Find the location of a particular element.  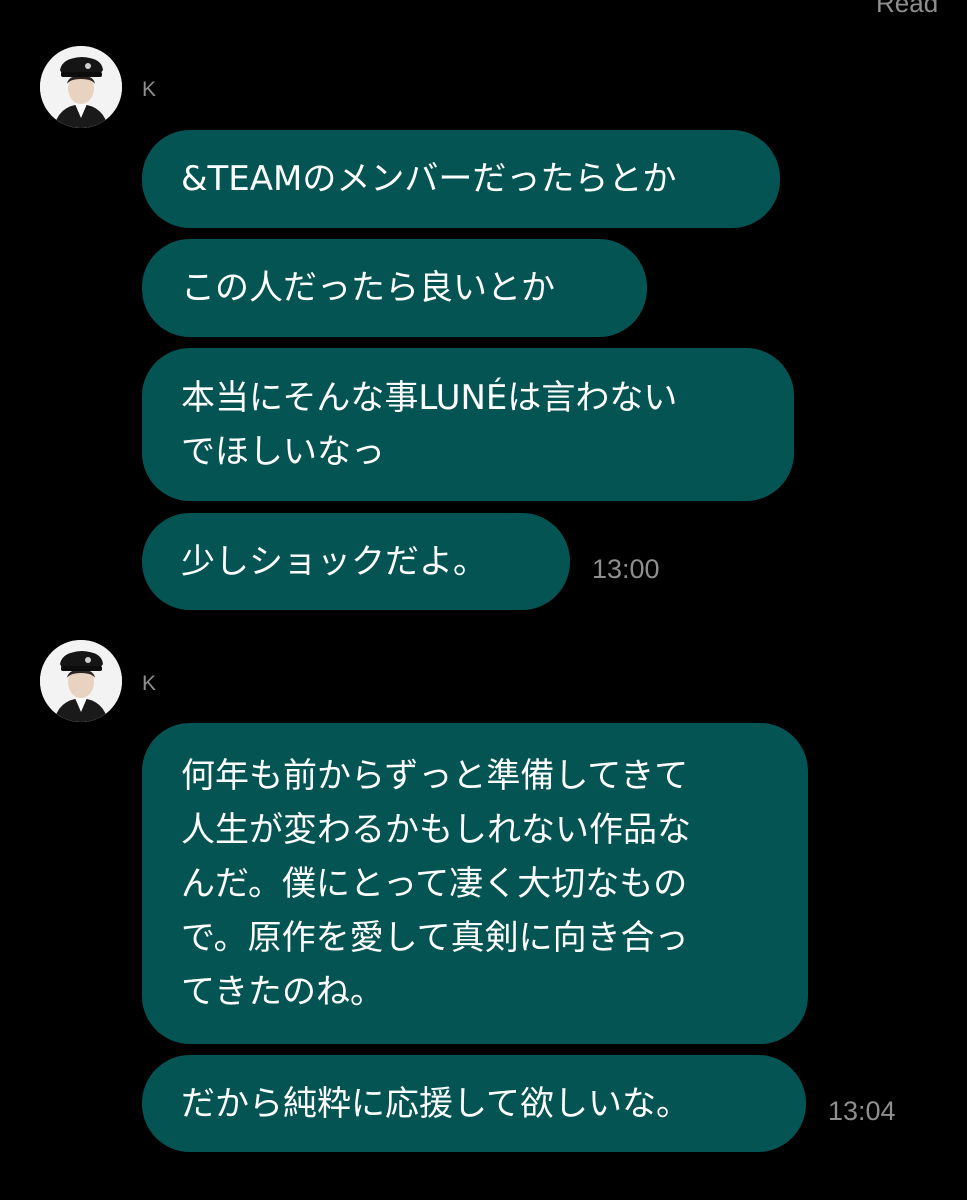

message-timestamp: 13:04 is located at coordinates (862, 1111).